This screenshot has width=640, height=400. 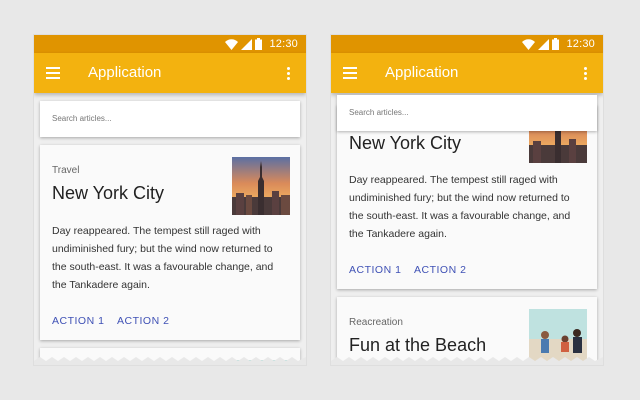 What do you see at coordinates (418, 345) in the screenshot?
I see `article-title: Fun at the Beach` at bounding box center [418, 345].